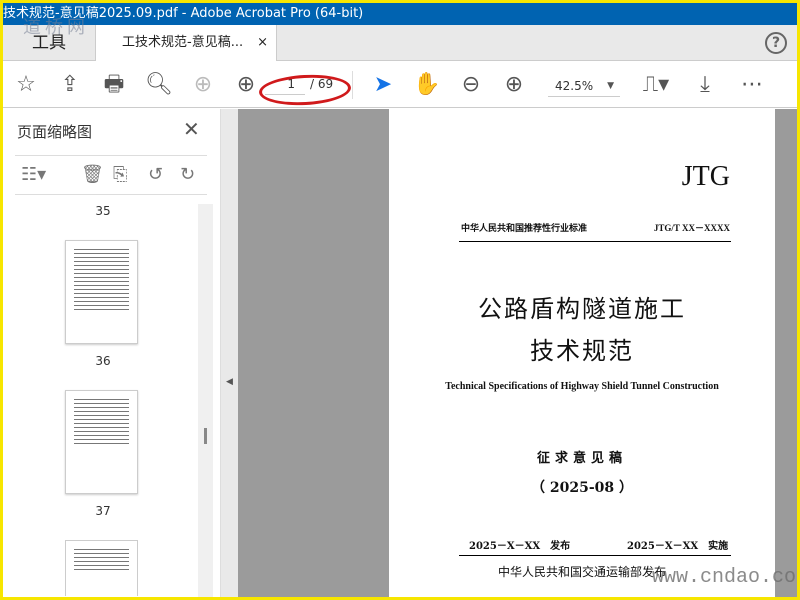 The image size is (800, 600). I want to click on zoom-select: 42.5% ▼, so click(584, 86).